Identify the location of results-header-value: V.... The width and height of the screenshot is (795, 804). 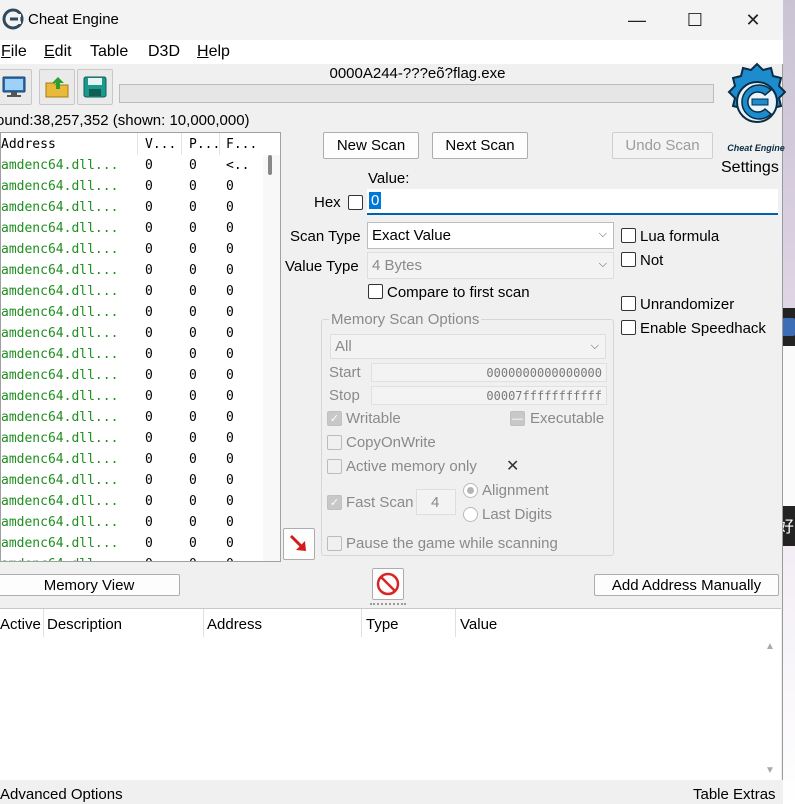
(160, 144).